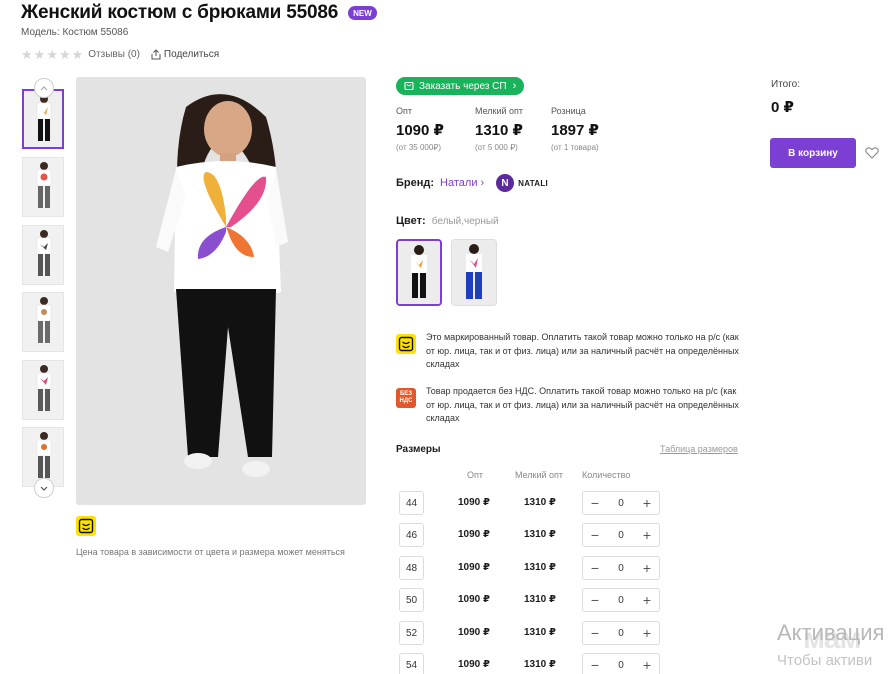 The image size is (889, 674). I want to click on favorite-button, so click(872, 155).